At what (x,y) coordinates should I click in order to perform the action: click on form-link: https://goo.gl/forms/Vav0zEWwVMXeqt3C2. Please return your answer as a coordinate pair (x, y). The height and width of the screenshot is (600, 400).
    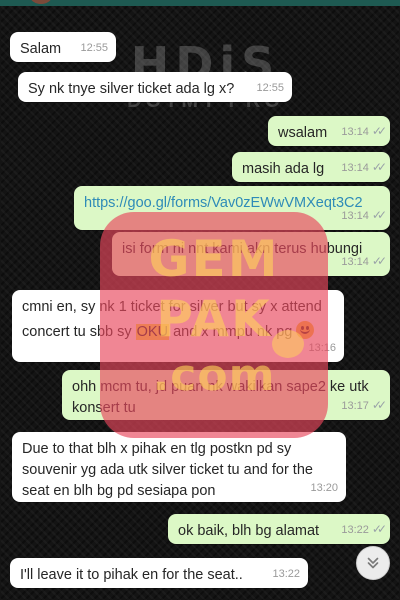
    Looking at the image, I should click on (223, 203).